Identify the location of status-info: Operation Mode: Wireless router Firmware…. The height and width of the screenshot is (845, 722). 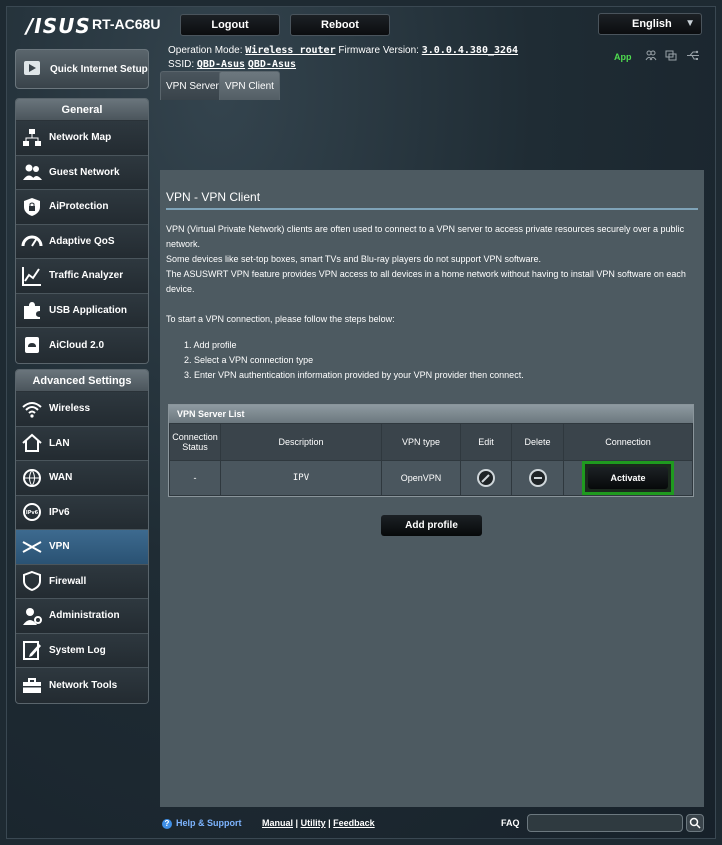
(343, 58).